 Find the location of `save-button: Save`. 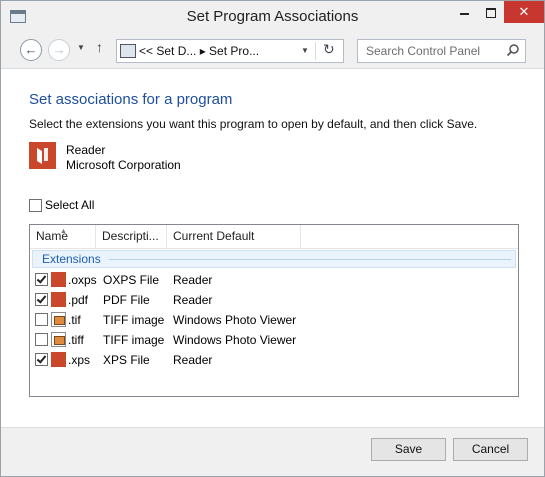

save-button: Save is located at coordinates (408, 449).